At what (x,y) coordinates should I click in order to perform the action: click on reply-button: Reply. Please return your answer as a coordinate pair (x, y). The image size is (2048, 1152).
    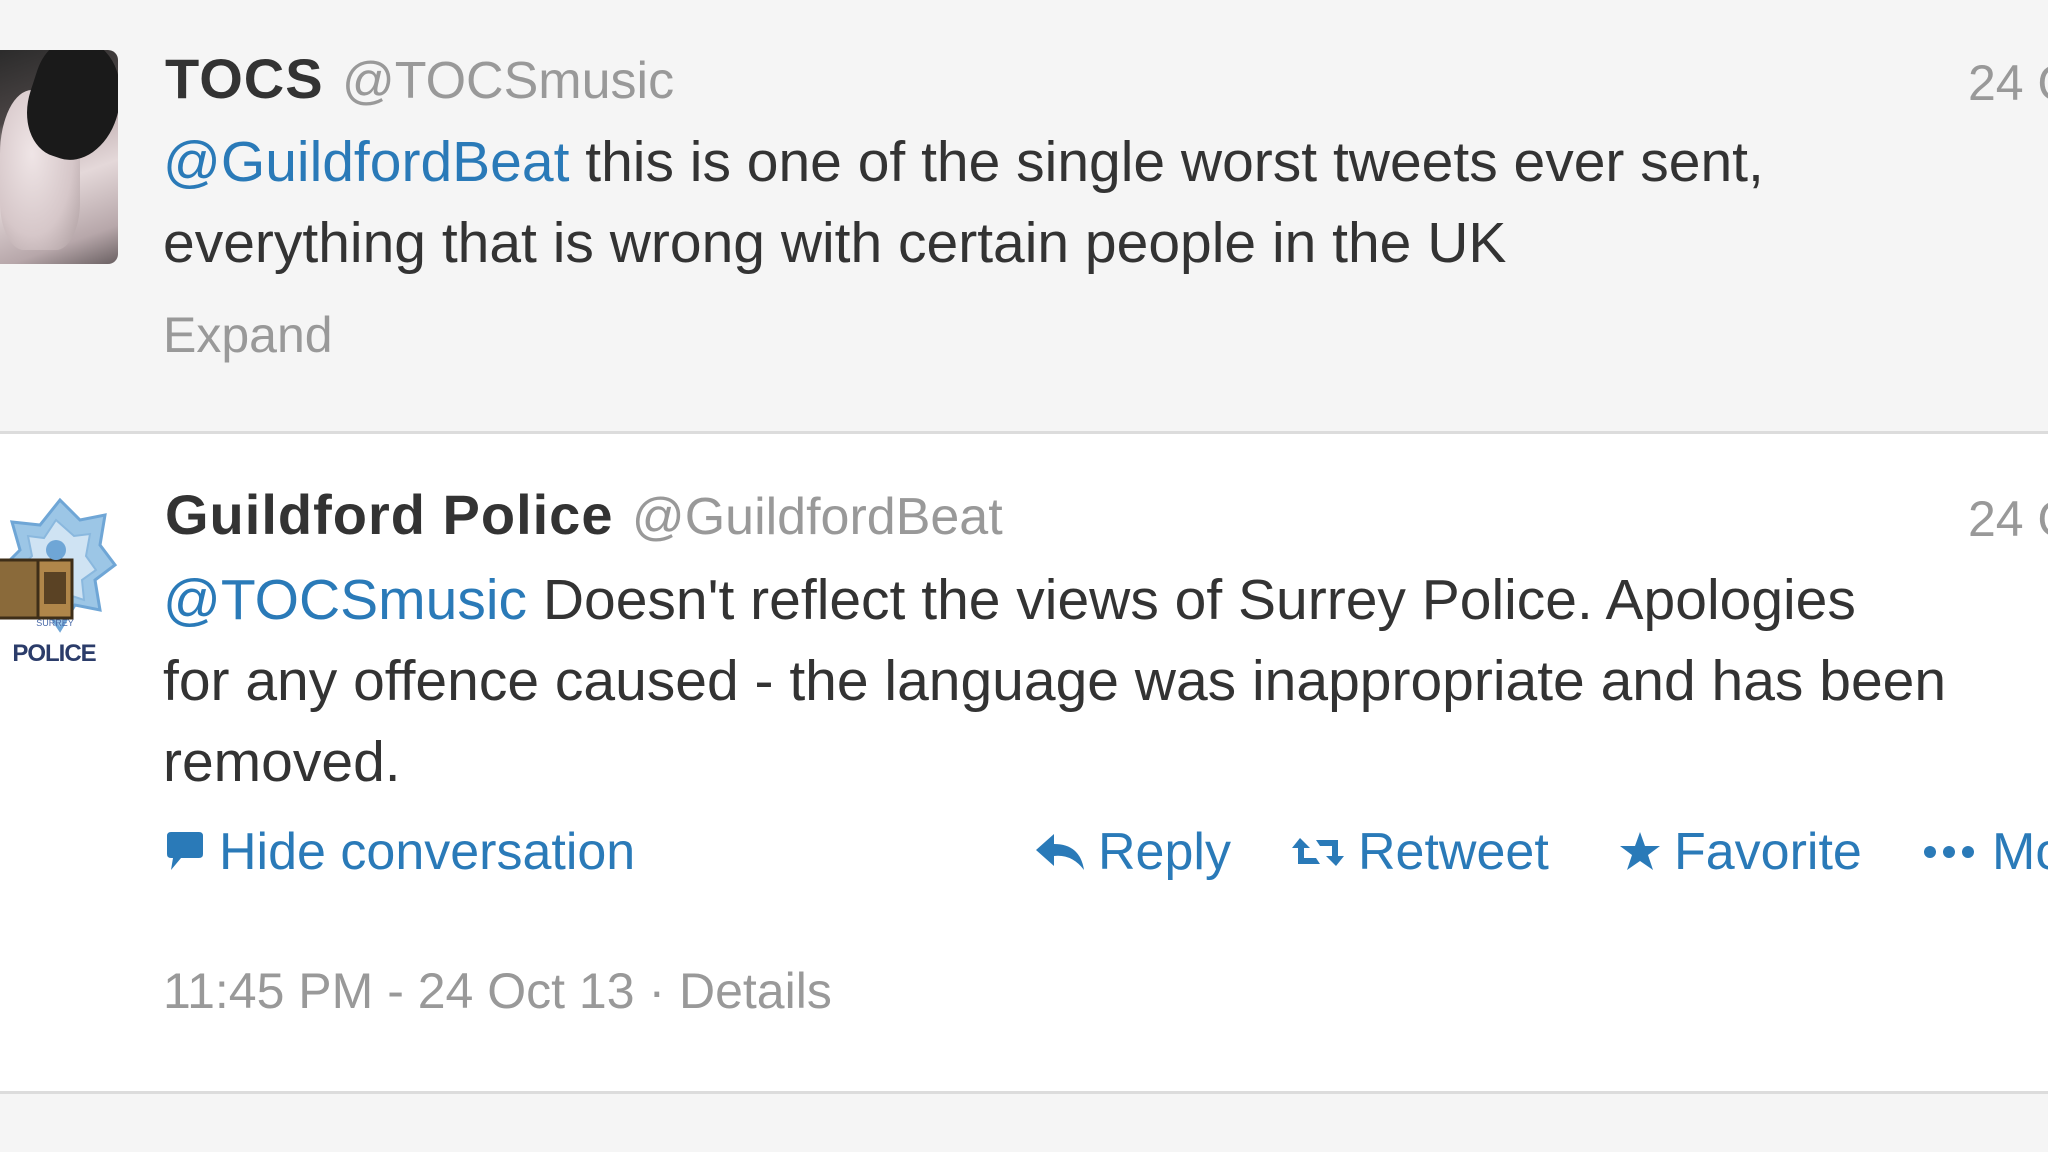
    Looking at the image, I should click on (1132, 852).